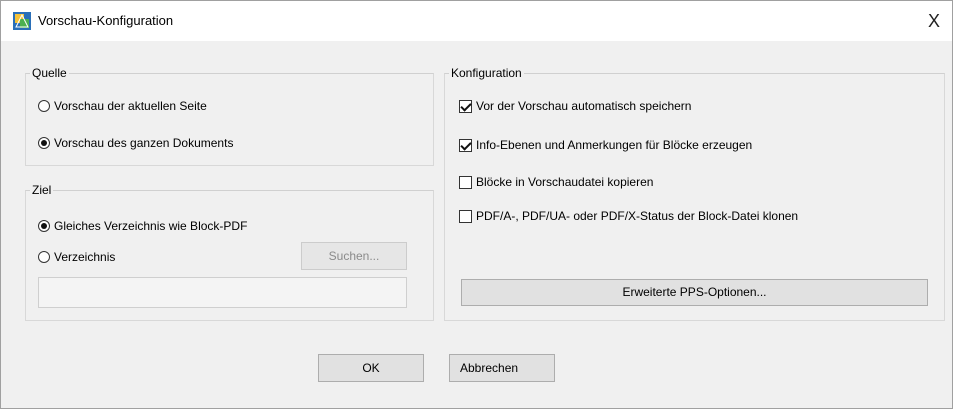  What do you see at coordinates (49, 73) in the screenshot?
I see `quelle-legend: Quelle` at bounding box center [49, 73].